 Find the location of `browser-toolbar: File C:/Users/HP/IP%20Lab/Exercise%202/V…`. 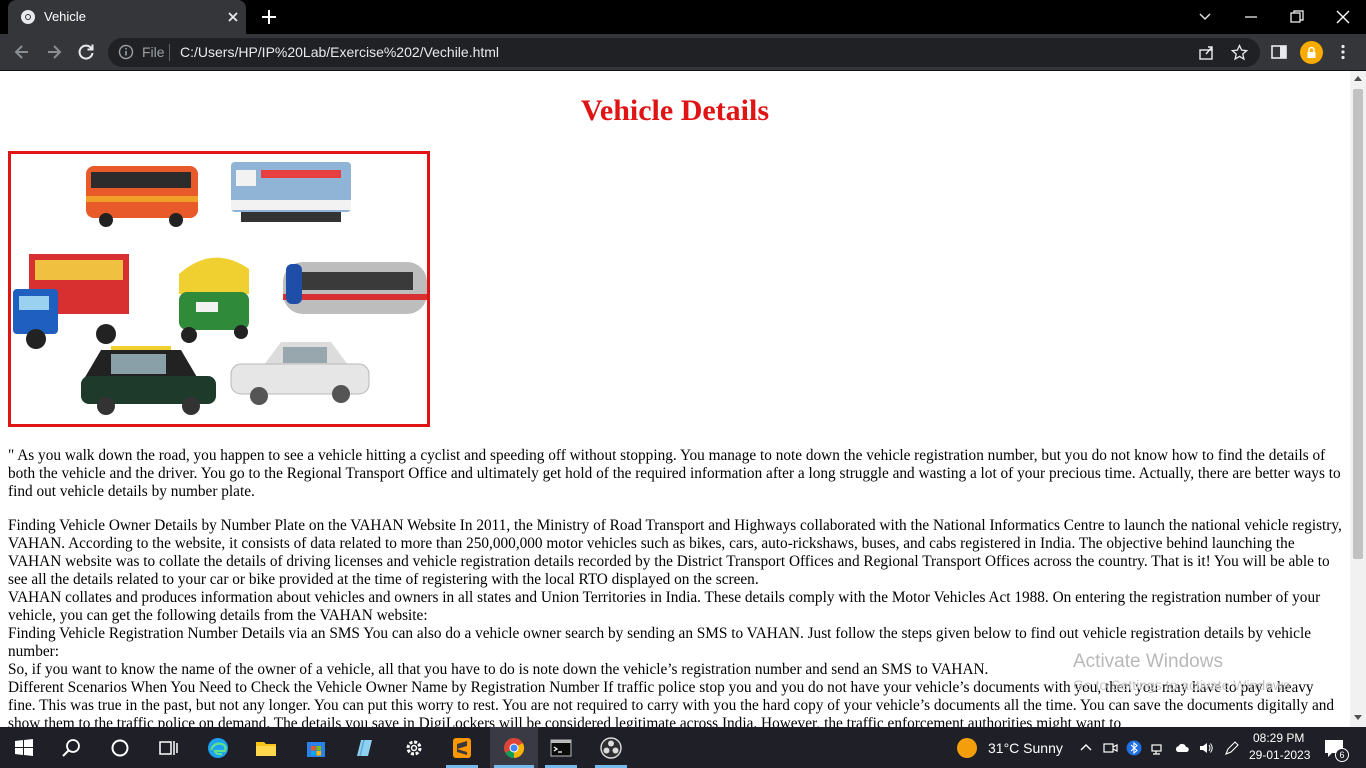

browser-toolbar: File C:/Users/HP/IP%20Lab/Exercise%202/V… is located at coordinates (683, 52).